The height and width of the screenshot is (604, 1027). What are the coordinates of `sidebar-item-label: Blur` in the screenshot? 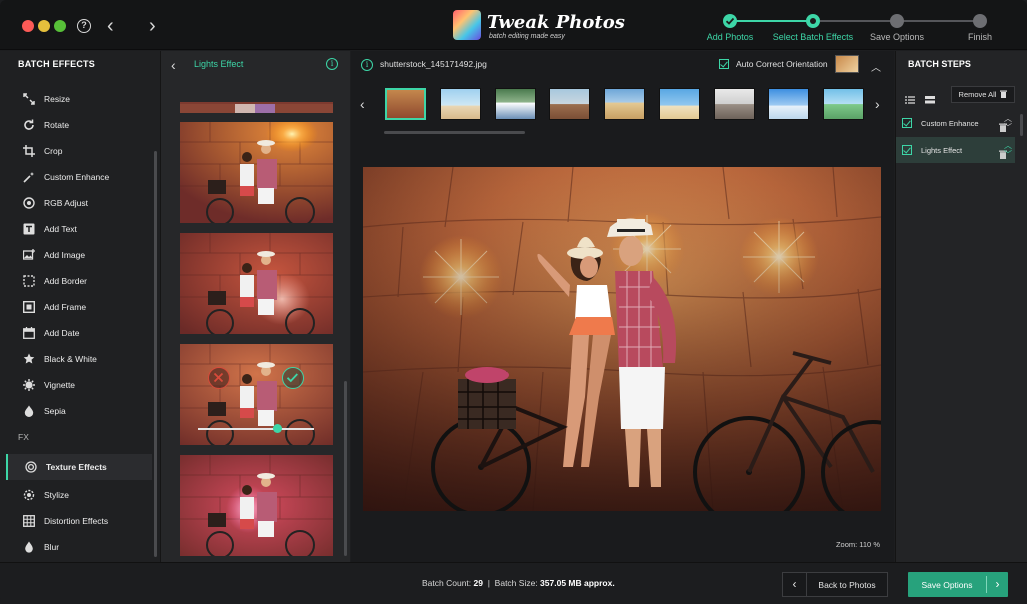 It's located at (52, 547).